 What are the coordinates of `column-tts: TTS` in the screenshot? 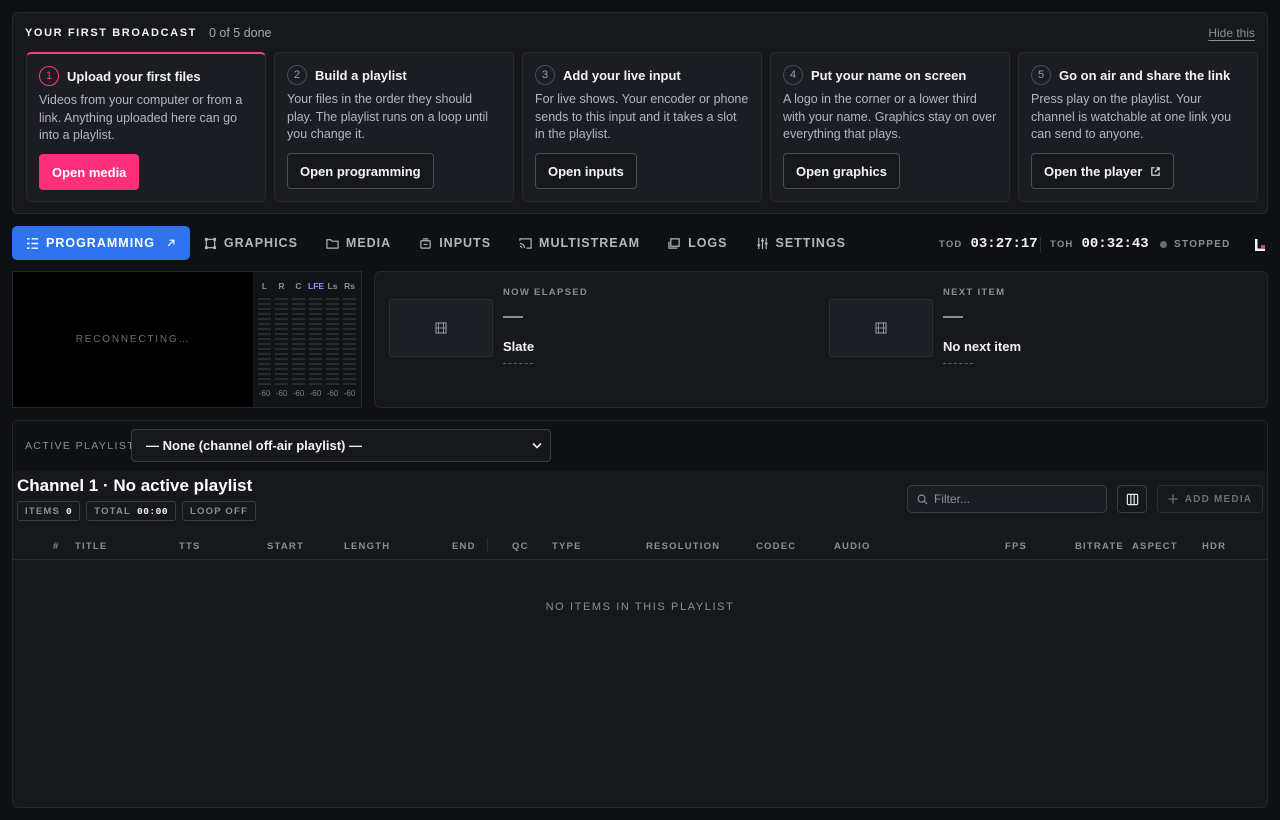 It's located at (190, 546).